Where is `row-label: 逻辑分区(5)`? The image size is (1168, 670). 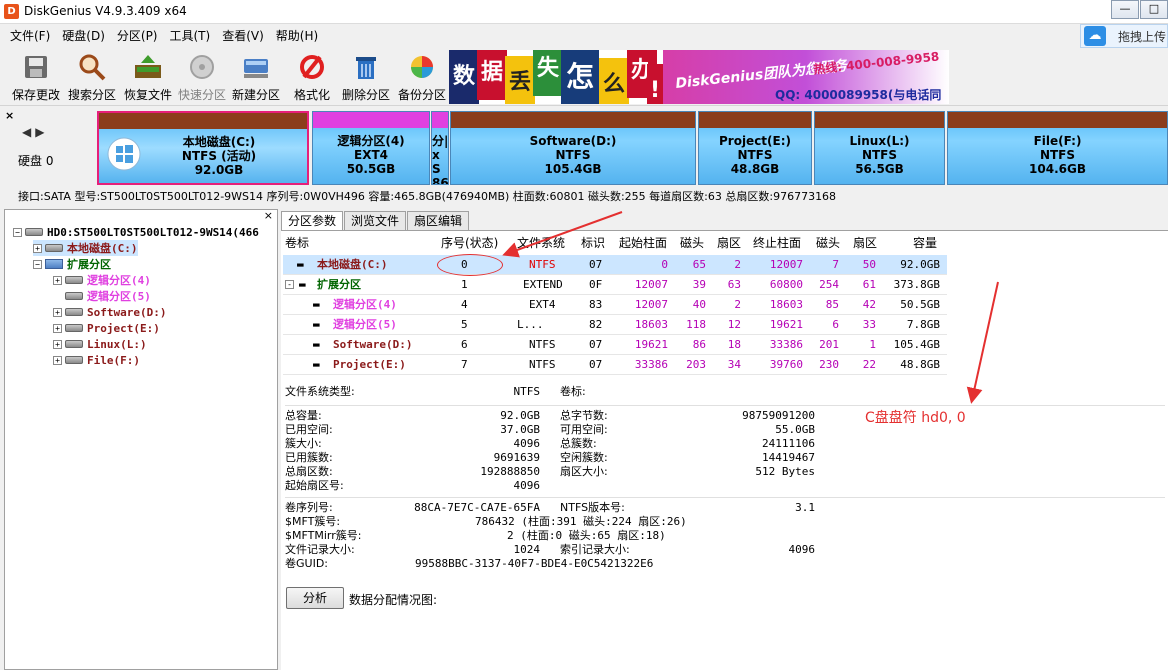
row-label: 逻辑分区(5) is located at coordinates (365, 324).